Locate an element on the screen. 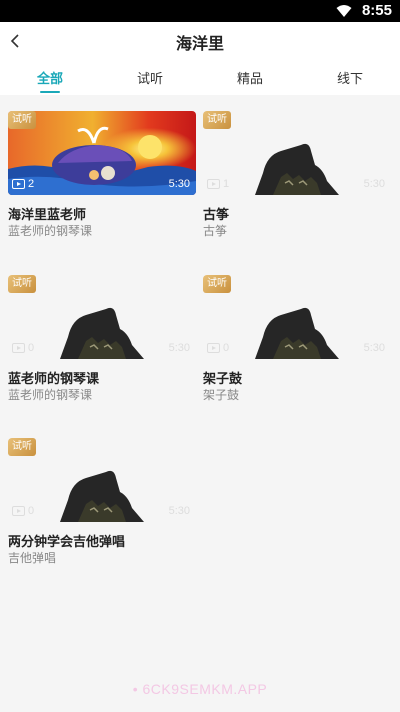 The width and height of the screenshot is (400, 712). course-card: 试听 0 5:30 架子鼓 架子鼓 is located at coordinates (297, 355).